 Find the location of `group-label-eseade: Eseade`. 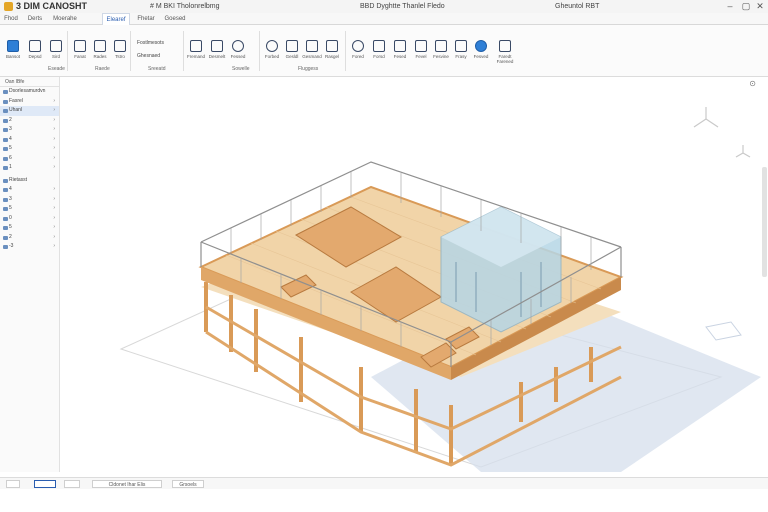

group-label-eseade: Eseade is located at coordinates (56, 69).